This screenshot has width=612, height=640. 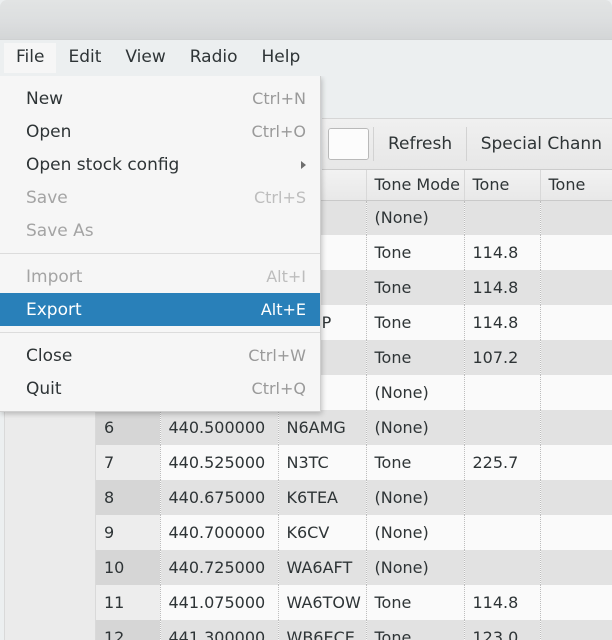 I want to click on toolbar: ▲ ▼ Refresh Special Chann, so click(x=467, y=144).